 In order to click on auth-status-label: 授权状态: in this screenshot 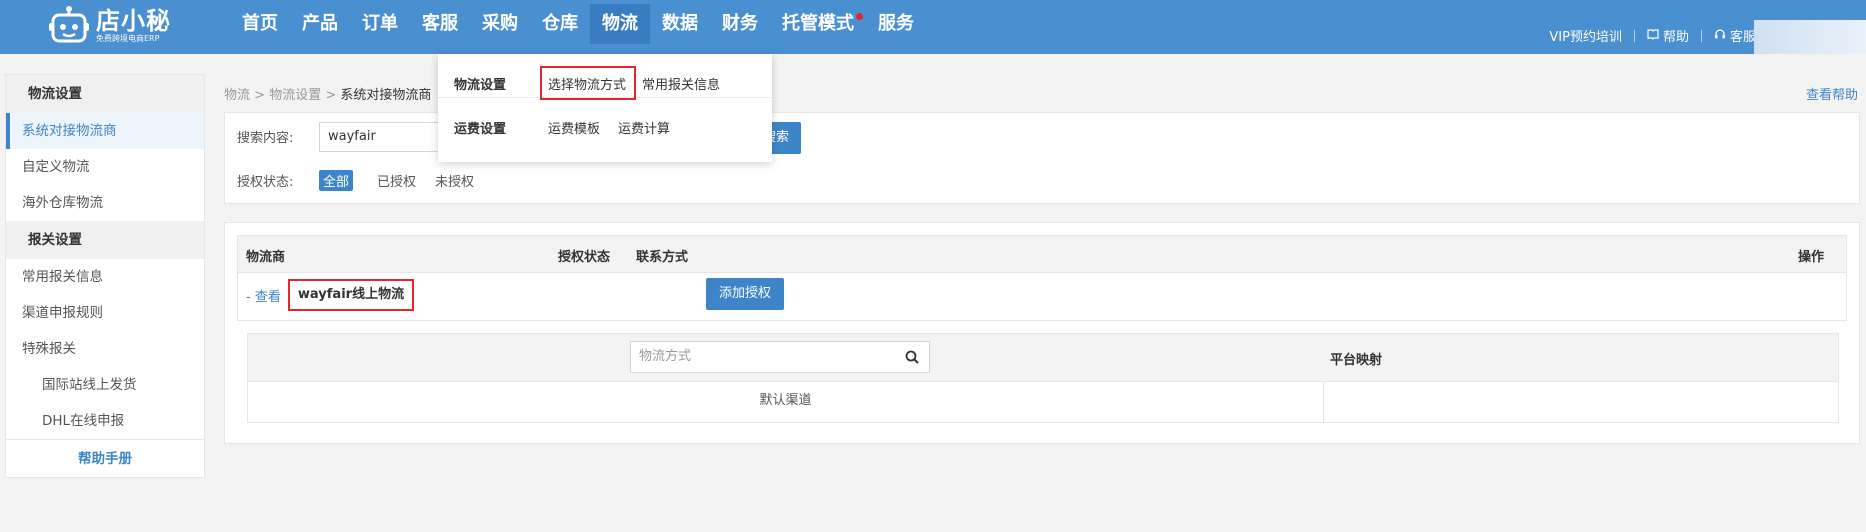, I will do `click(265, 182)`.